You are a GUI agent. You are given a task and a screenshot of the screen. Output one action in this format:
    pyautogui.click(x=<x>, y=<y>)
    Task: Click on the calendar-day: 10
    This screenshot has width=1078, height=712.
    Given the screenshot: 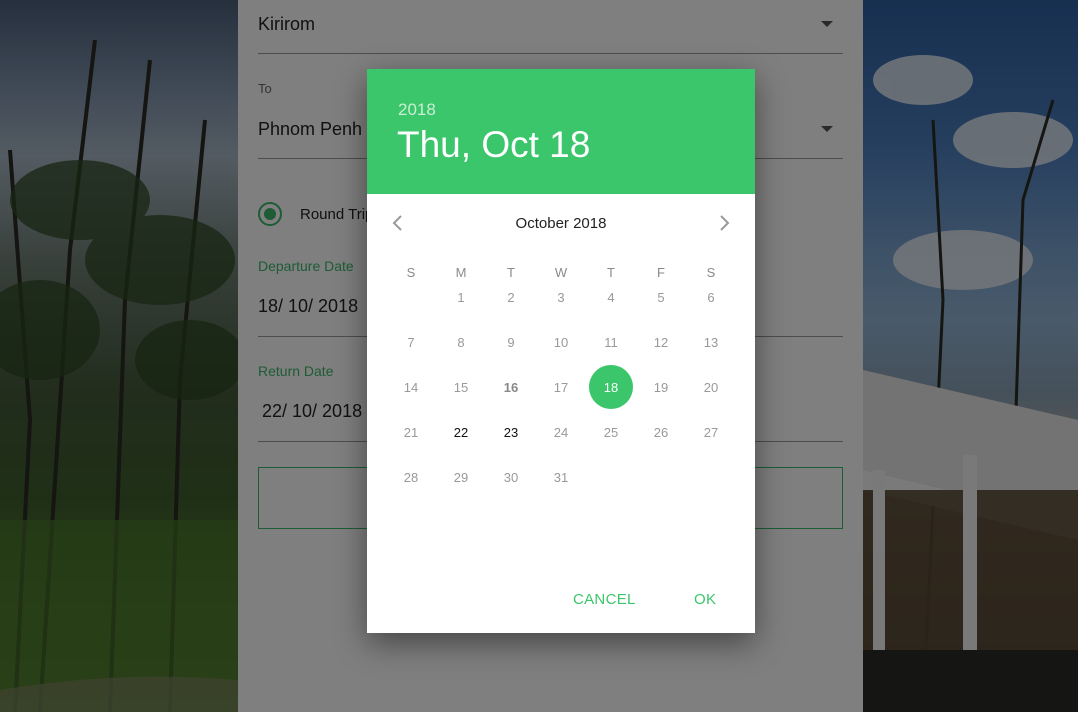 What is the action you would take?
    pyautogui.click(x=561, y=342)
    